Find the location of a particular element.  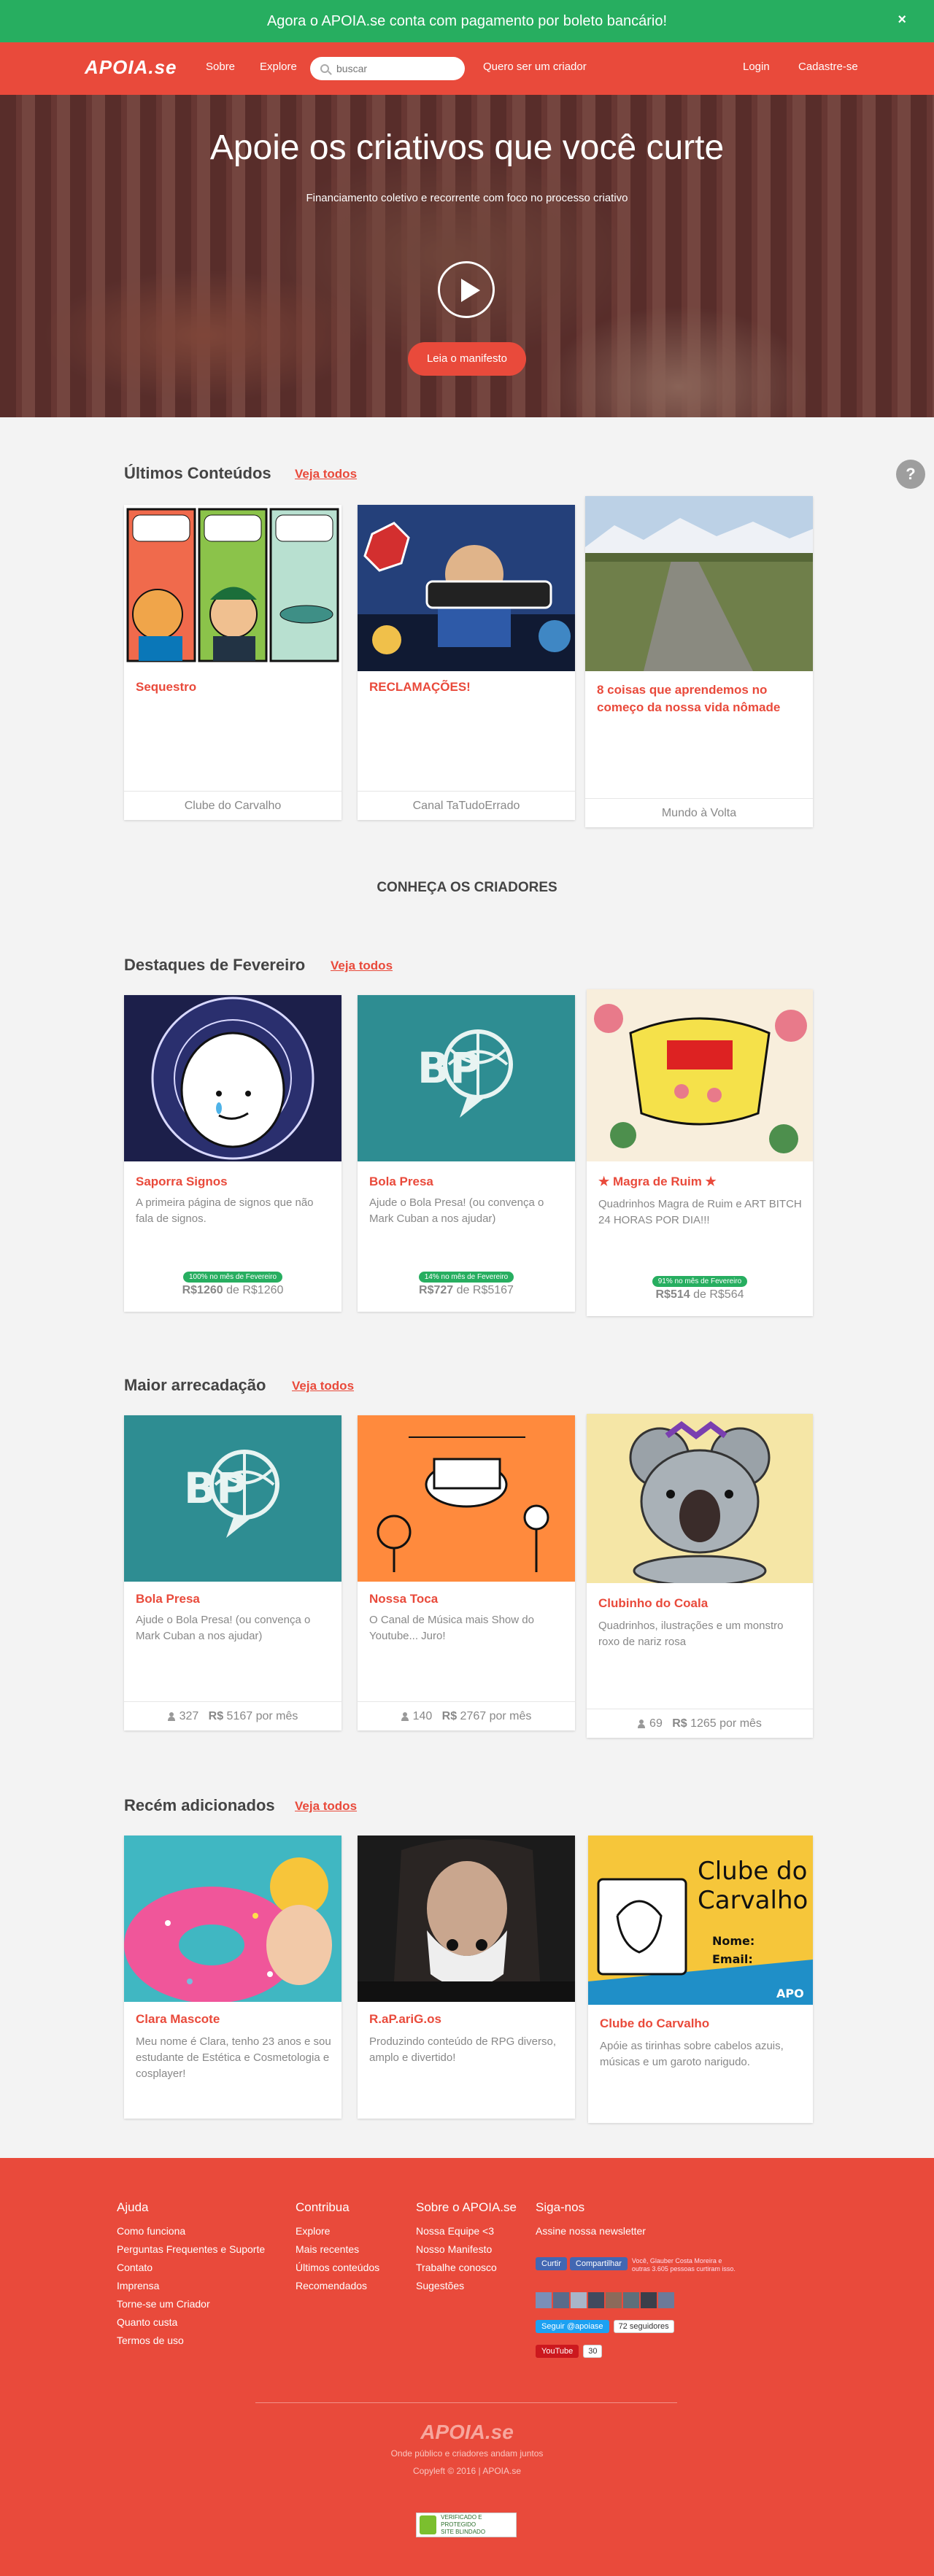

footer-link: Como funciona is located at coordinates (191, 2231).